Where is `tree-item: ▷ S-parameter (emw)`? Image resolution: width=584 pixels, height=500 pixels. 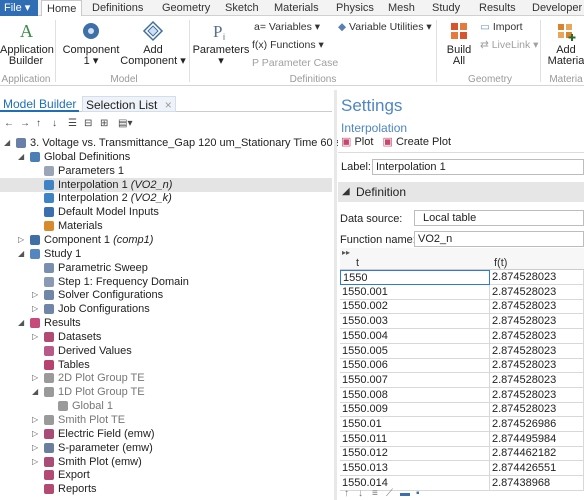 tree-item: ▷ S-parameter (emw) is located at coordinates (166, 448).